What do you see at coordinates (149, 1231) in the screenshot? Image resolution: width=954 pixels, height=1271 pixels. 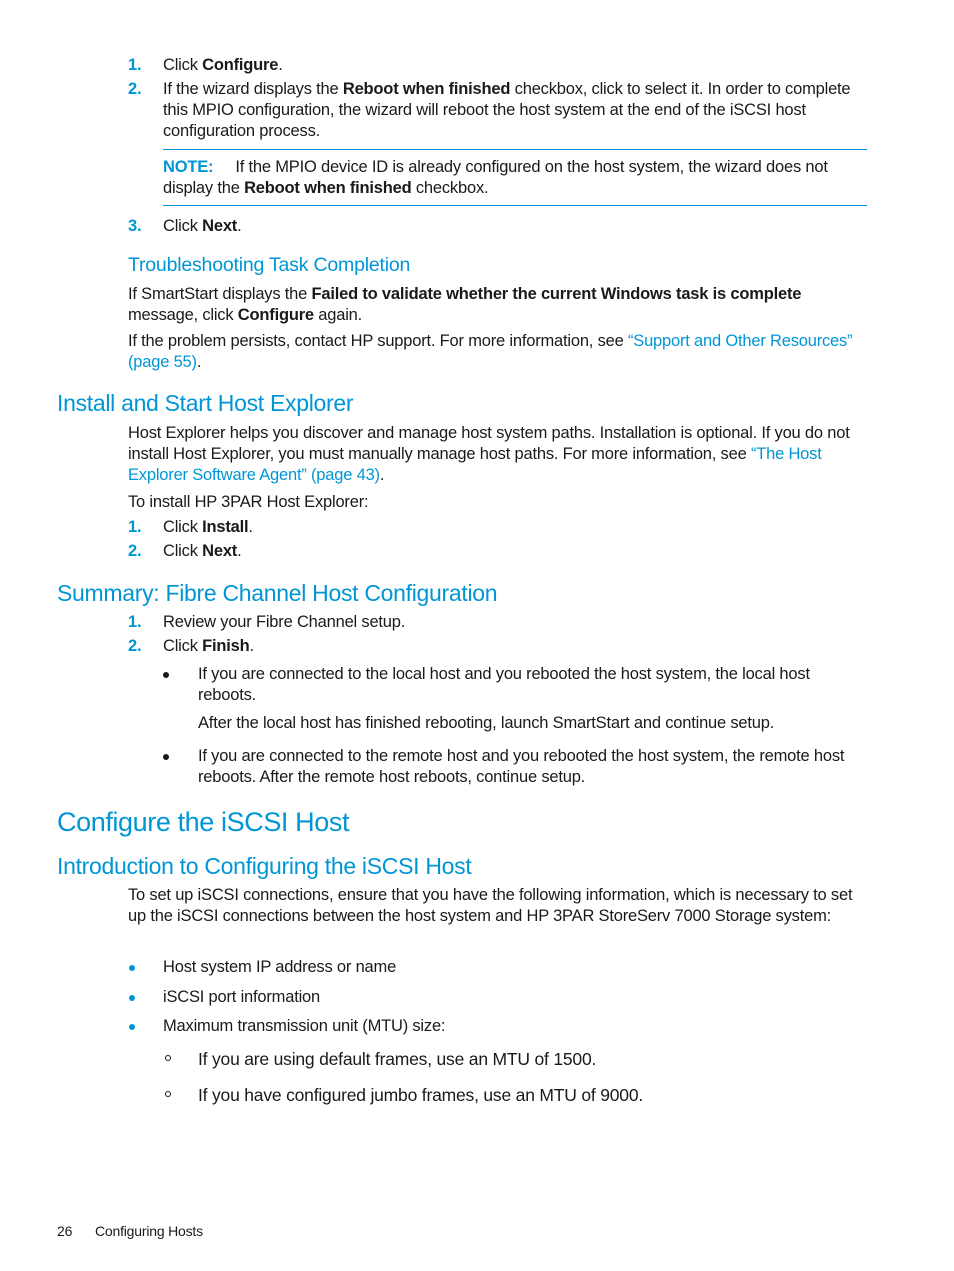 I see `footer-section-title: Configuring Hosts` at bounding box center [149, 1231].